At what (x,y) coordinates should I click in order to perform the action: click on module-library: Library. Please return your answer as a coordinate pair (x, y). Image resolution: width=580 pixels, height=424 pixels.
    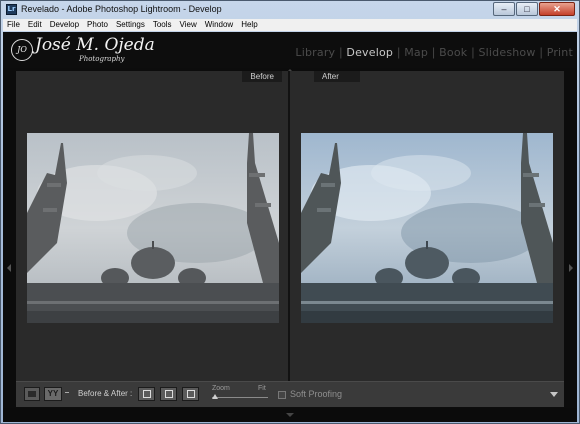
    Looking at the image, I should click on (315, 52).